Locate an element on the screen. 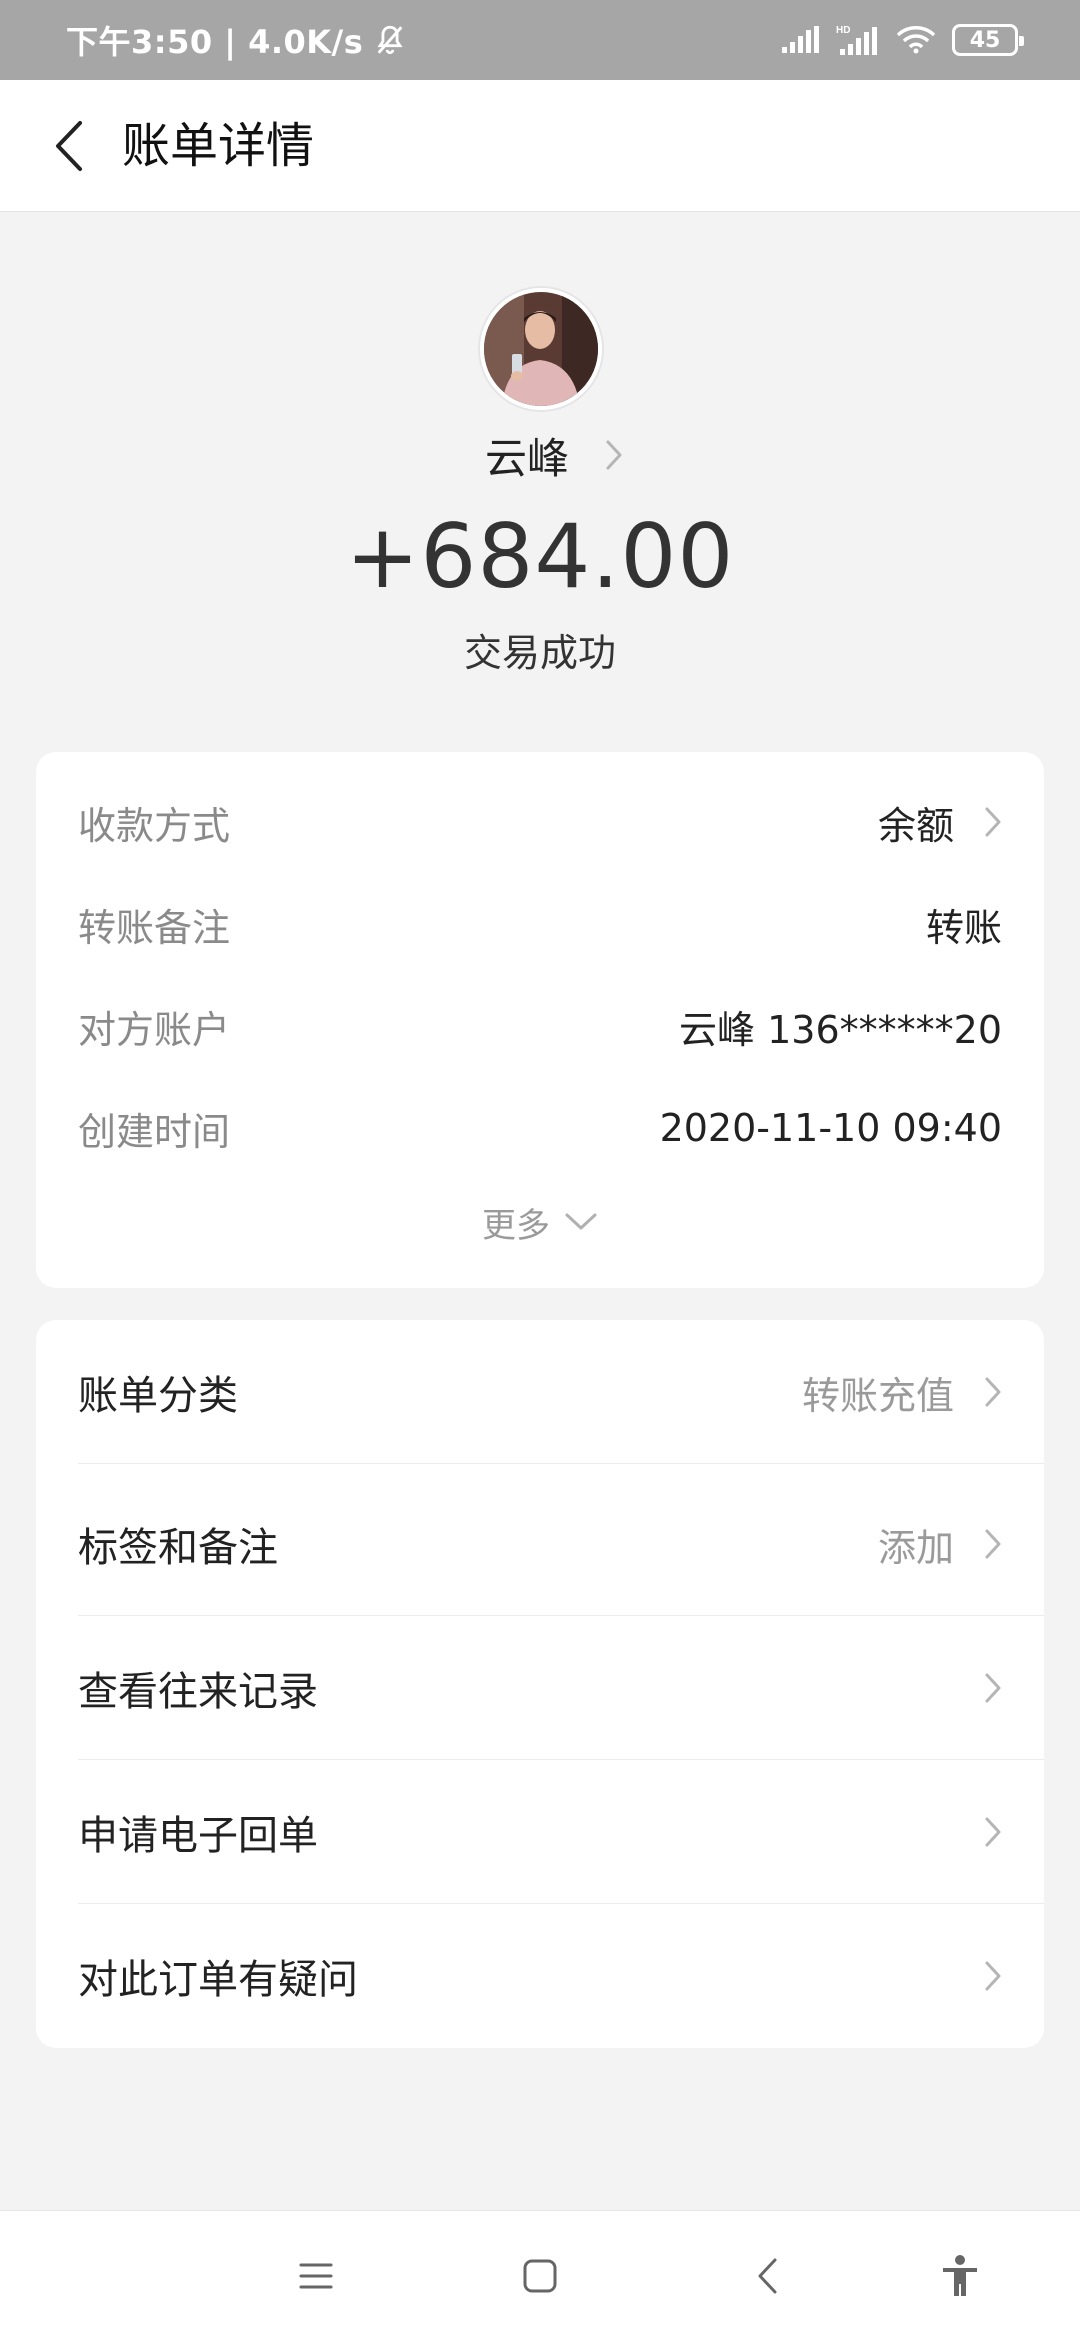 This screenshot has width=1080, height=2340. detail-value: 转账 is located at coordinates (963, 927).